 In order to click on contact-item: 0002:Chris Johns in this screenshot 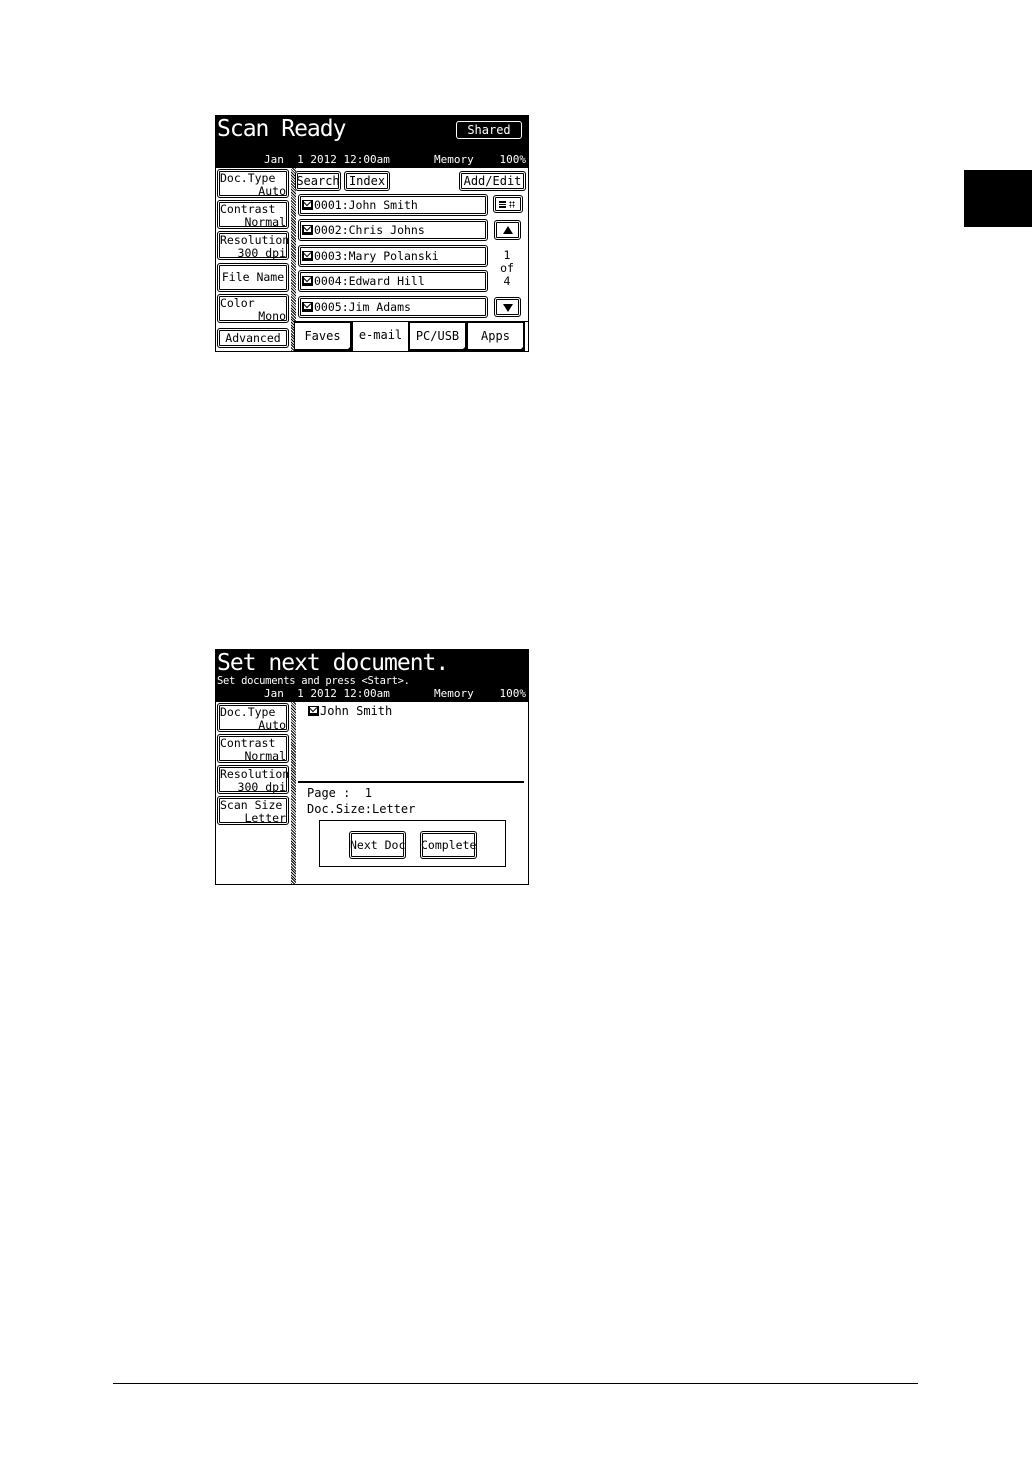, I will do `click(393, 230)`.